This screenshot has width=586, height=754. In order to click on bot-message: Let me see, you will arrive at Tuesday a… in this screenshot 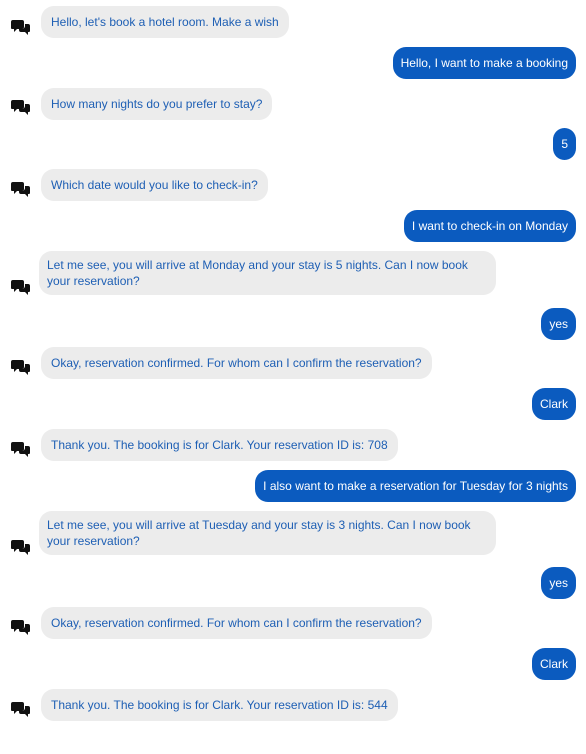, I will do `click(267, 533)`.